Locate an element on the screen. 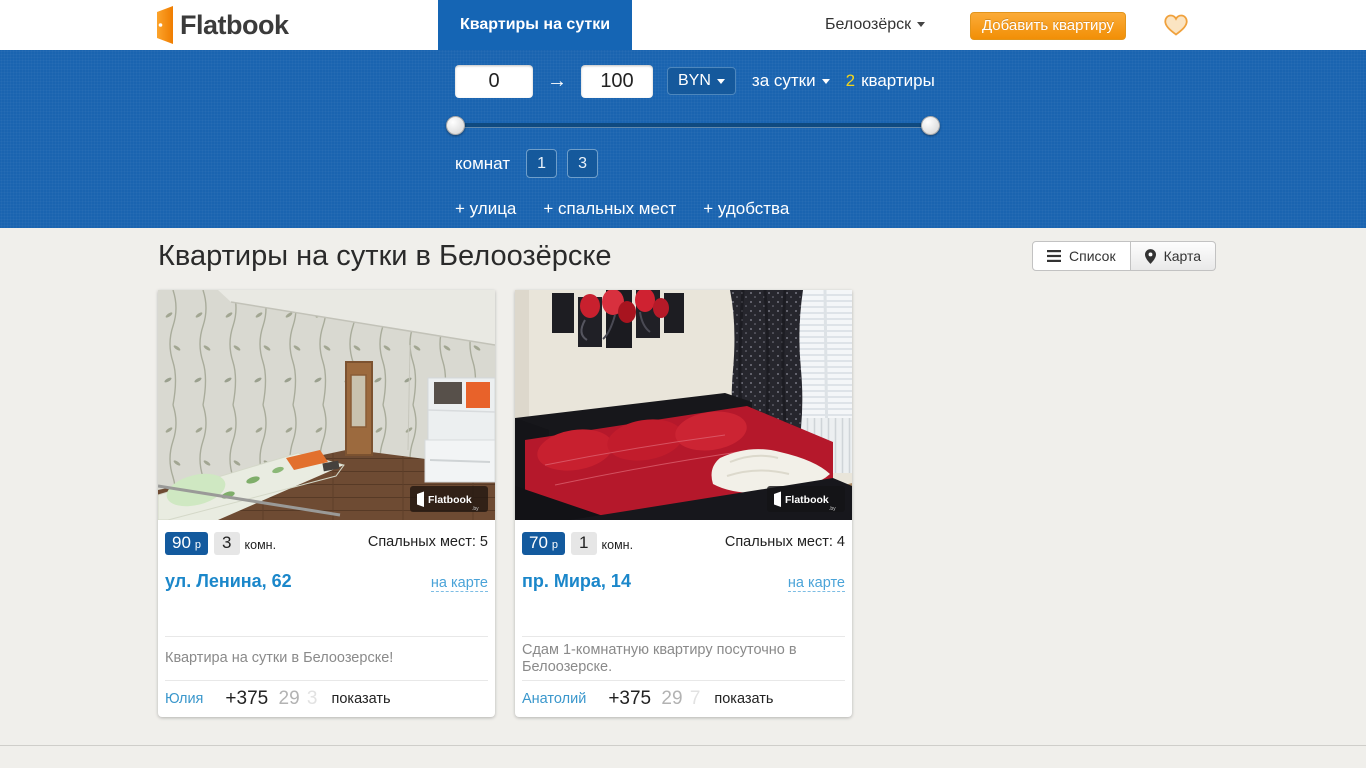  view-list-button: Список is located at coordinates (1081, 256).